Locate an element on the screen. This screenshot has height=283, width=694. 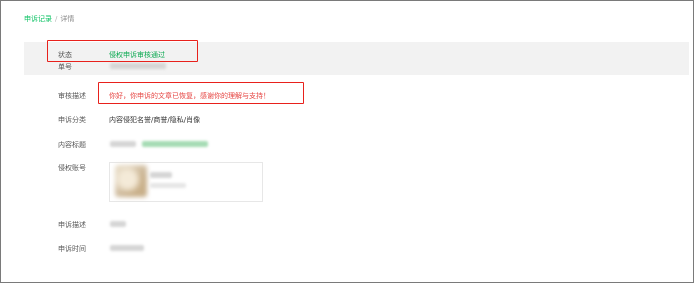
account-card is located at coordinates (186, 182).